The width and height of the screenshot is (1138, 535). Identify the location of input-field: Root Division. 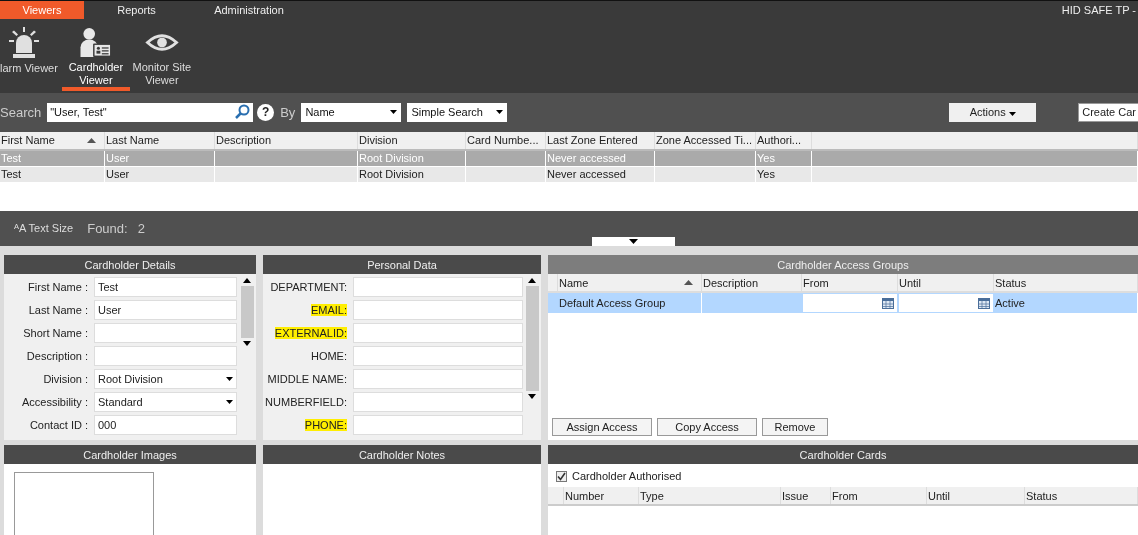
(165, 379).